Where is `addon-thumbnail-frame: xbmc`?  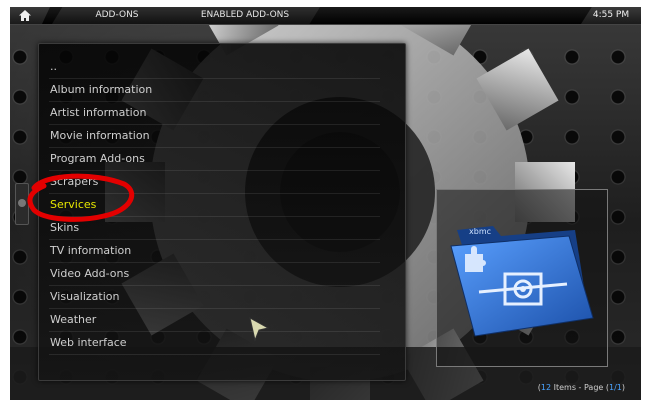 addon-thumbnail-frame: xbmc is located at coordinates (522, 278).